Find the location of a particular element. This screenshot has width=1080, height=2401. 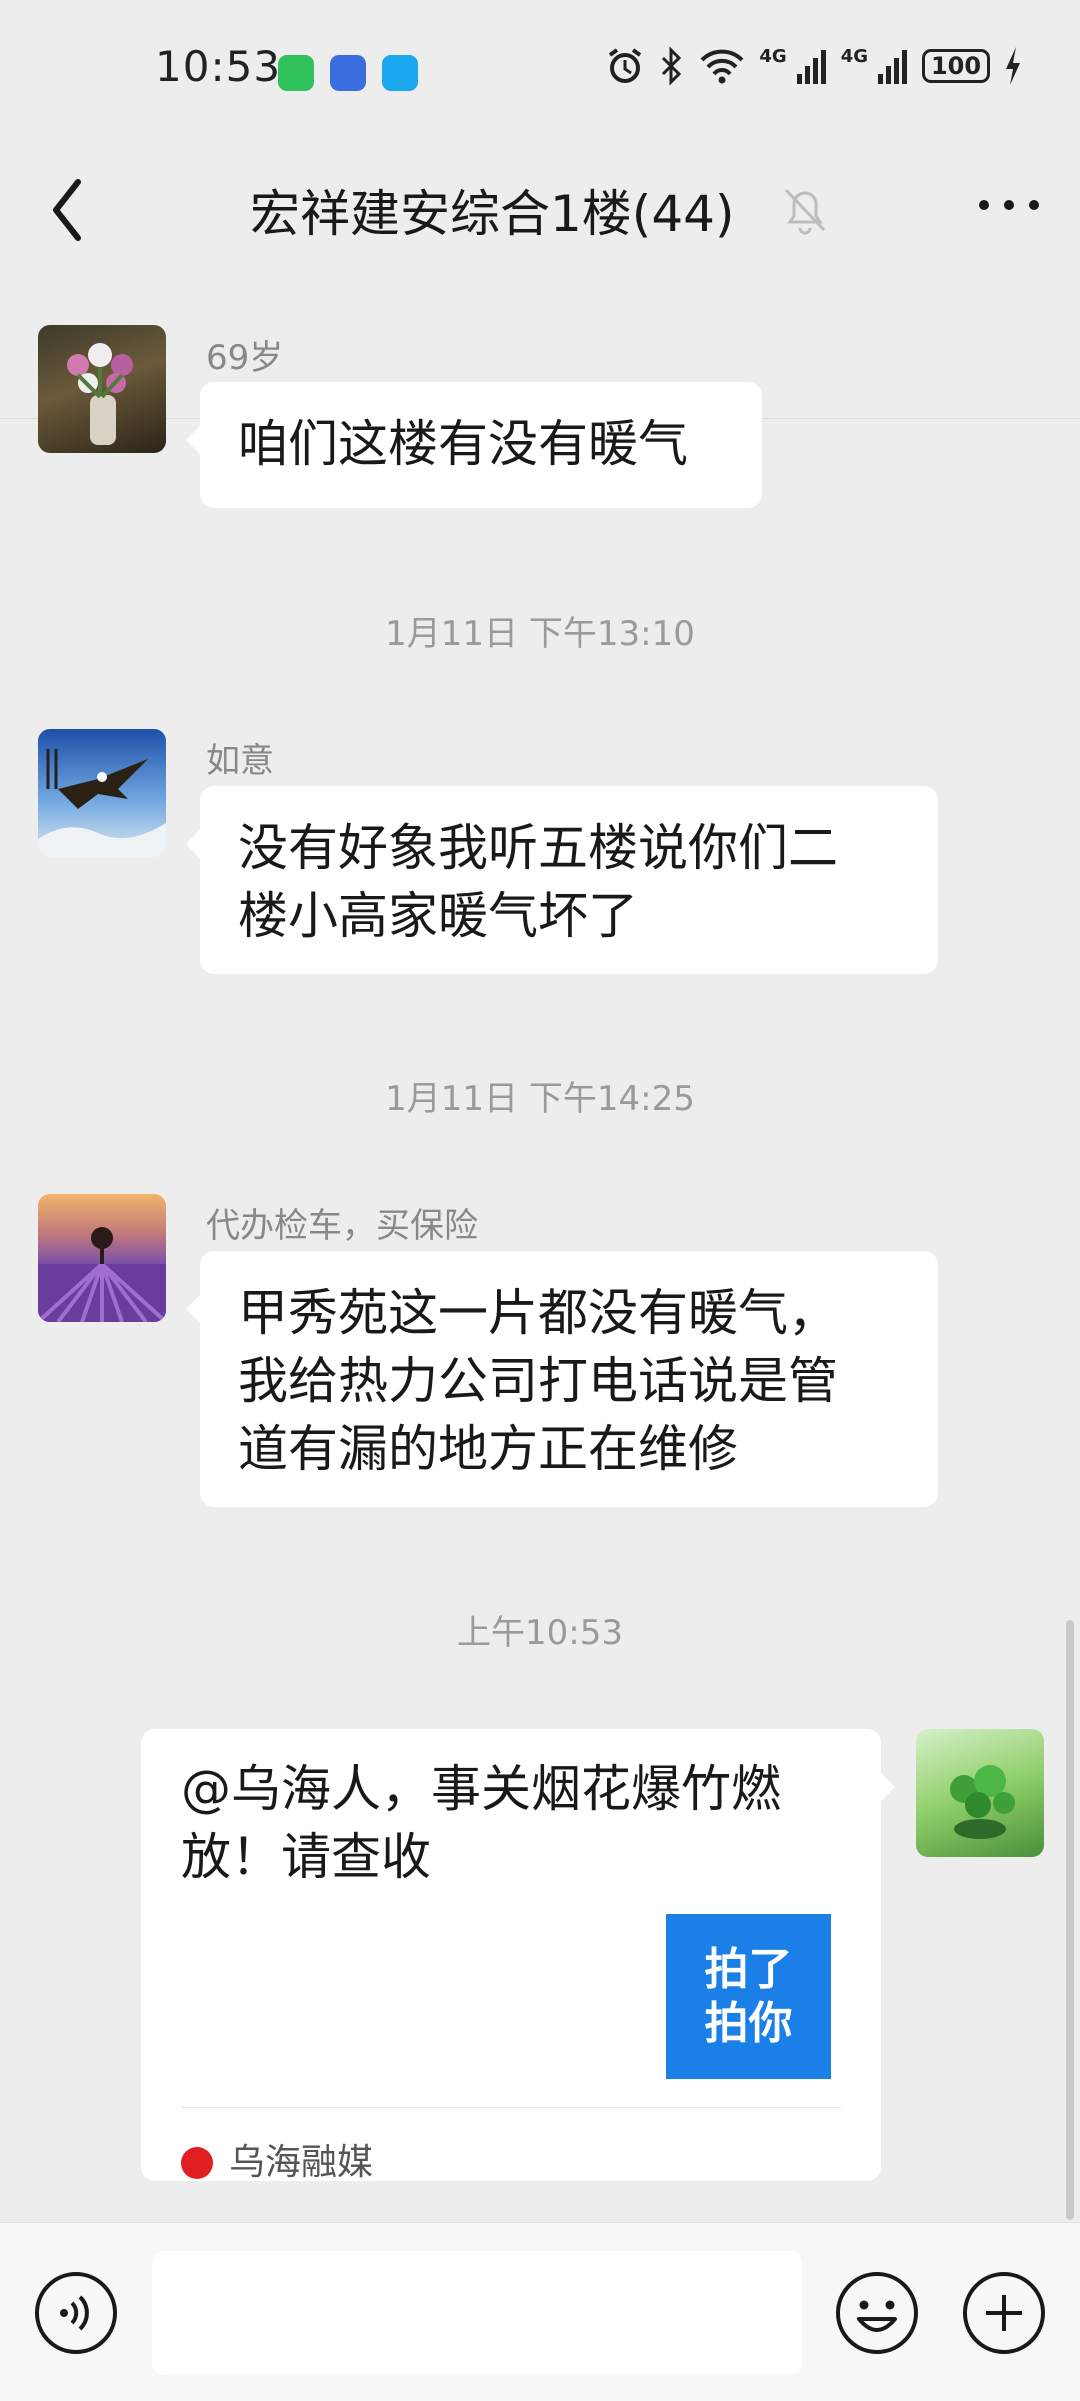

wifi-icon is located at coordinates (722, 66).